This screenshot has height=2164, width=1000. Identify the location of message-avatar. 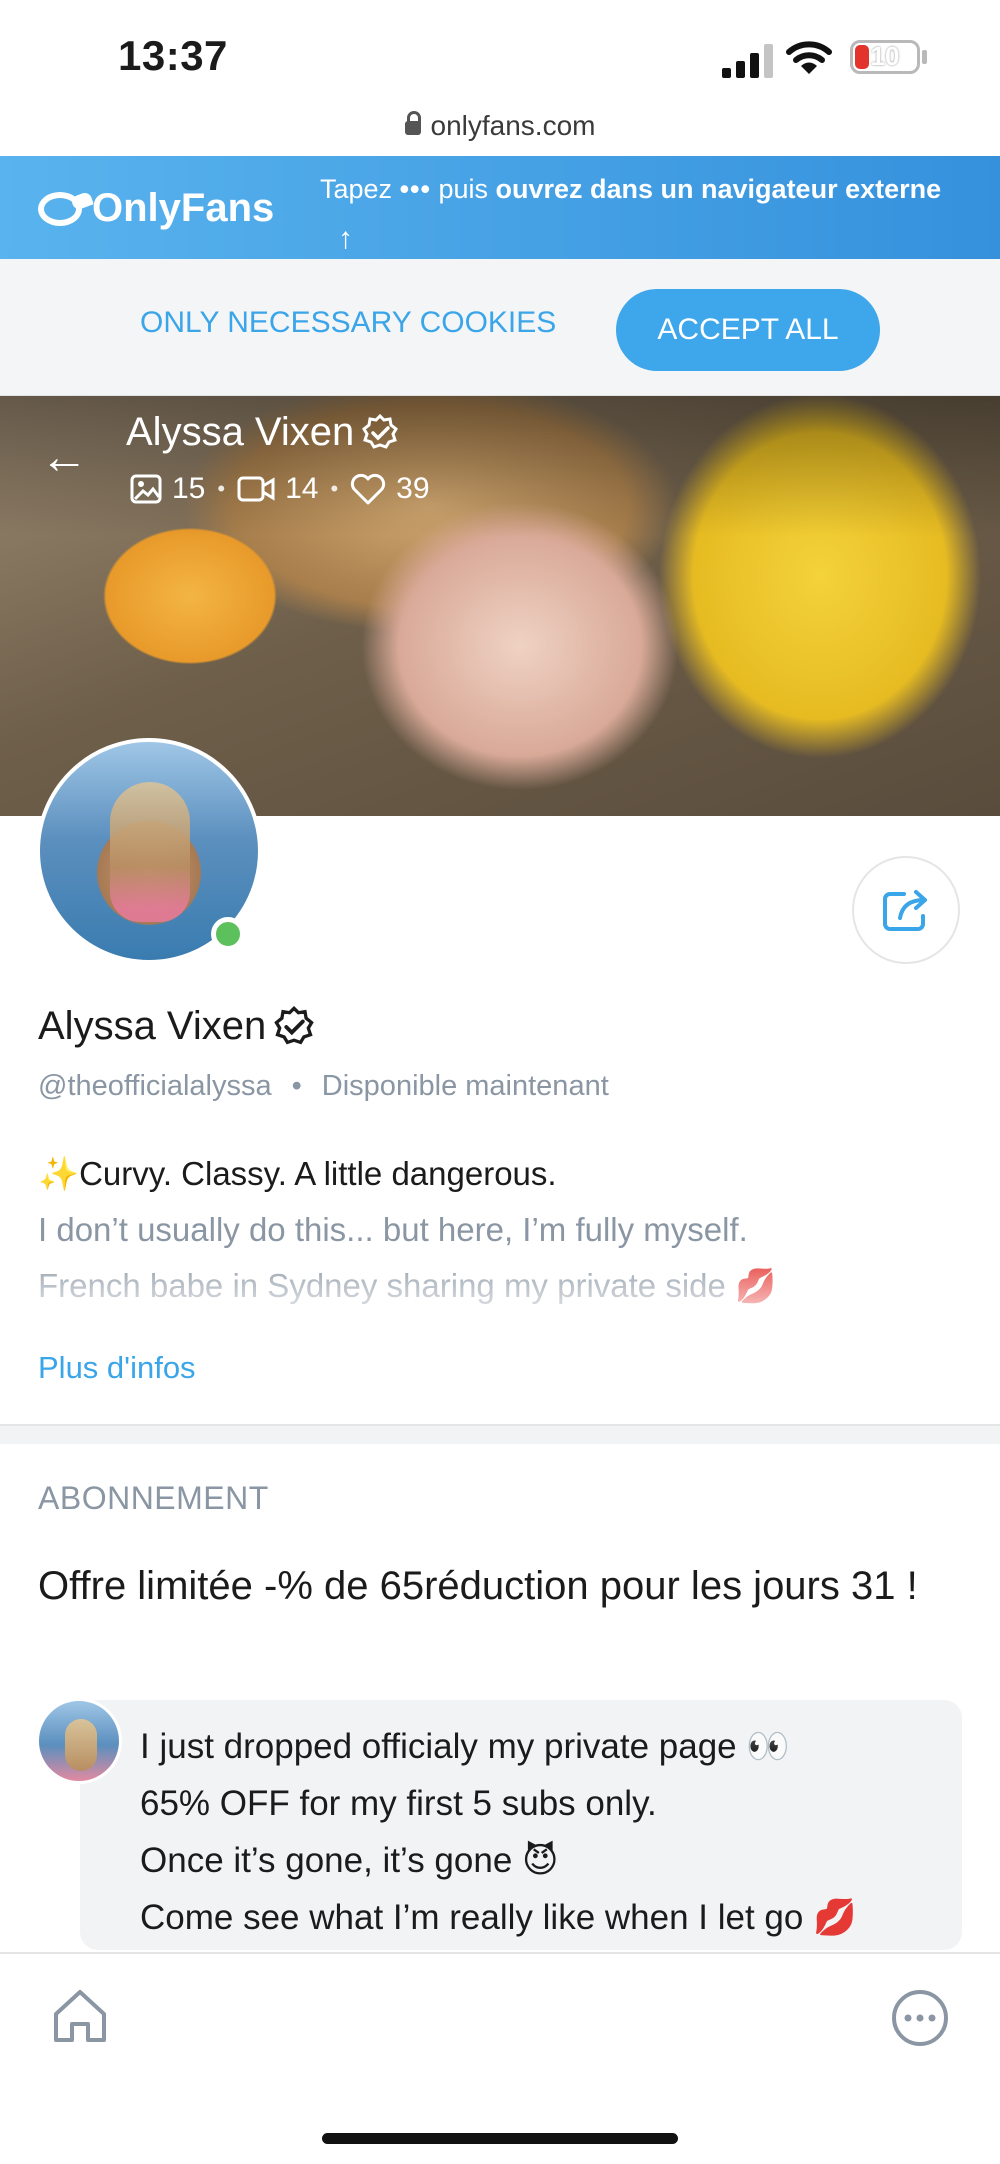
(79, 1741).